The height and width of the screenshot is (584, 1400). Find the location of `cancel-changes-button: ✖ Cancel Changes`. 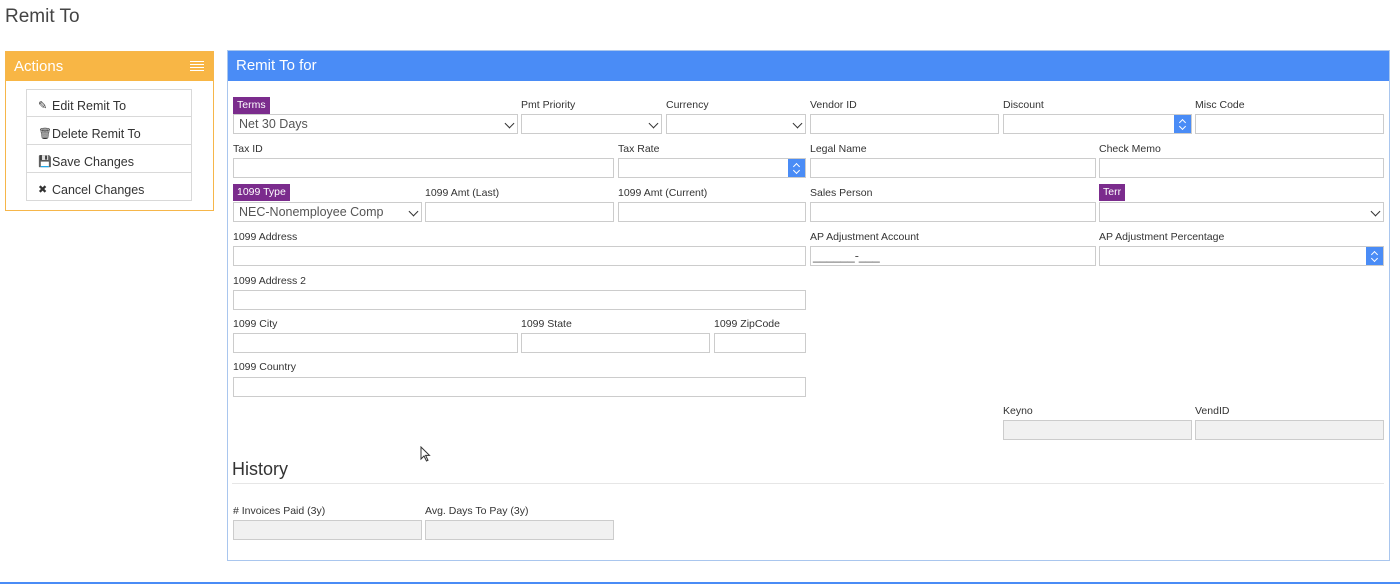

cancel-changes-button: ✖ Cancel Changes is located at coordinates (109, 187).